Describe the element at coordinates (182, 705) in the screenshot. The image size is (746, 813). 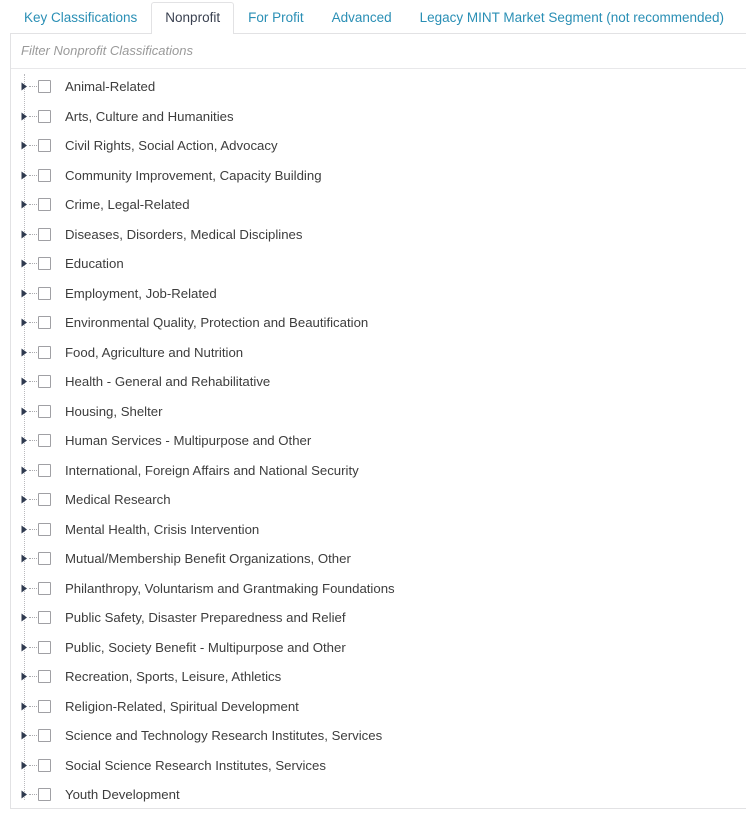
I see `tree-node-label: Religion-Related, Spiritual Development` at that location.